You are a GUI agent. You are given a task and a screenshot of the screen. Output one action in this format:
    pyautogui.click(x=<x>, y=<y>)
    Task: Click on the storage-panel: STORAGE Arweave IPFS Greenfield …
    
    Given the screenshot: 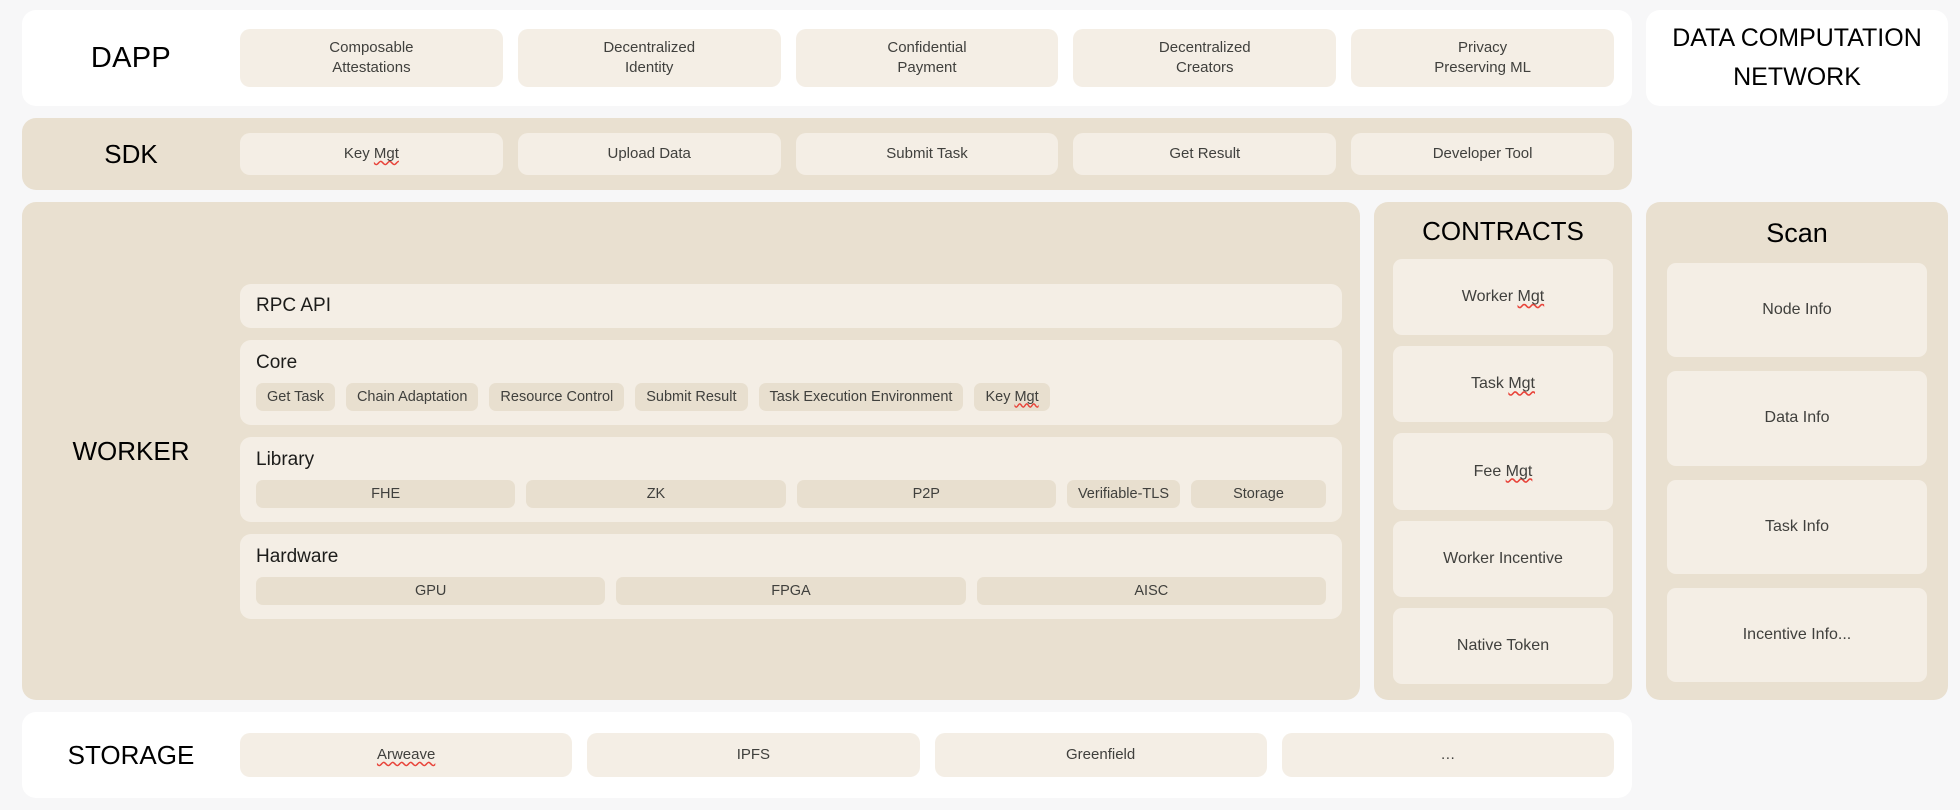 What is the action you would take?
    pyautogui.click(x=827, y=755)
    